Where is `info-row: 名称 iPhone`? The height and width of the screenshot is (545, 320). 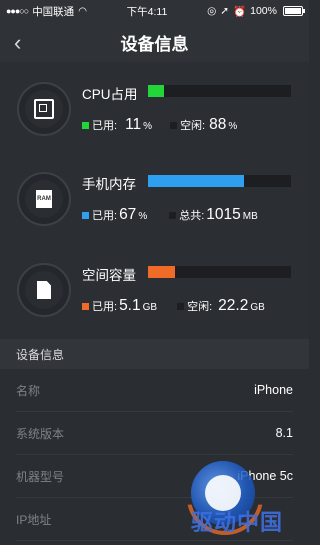 info-row: 名称 iPhone is located at coordinates (154, 390).